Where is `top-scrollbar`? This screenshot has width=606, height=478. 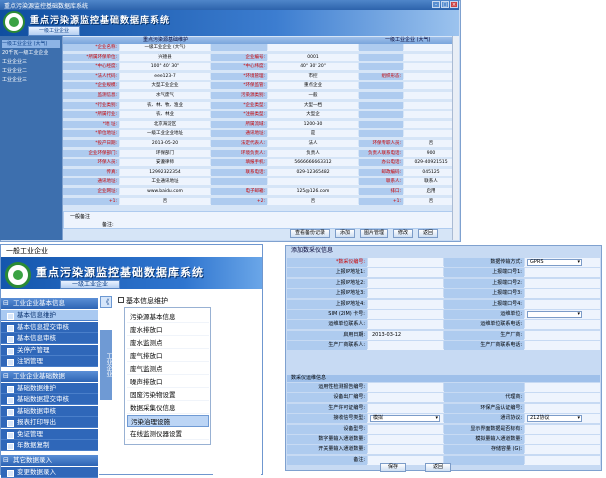 top-scrollbar is located at coordinates (455, 138).